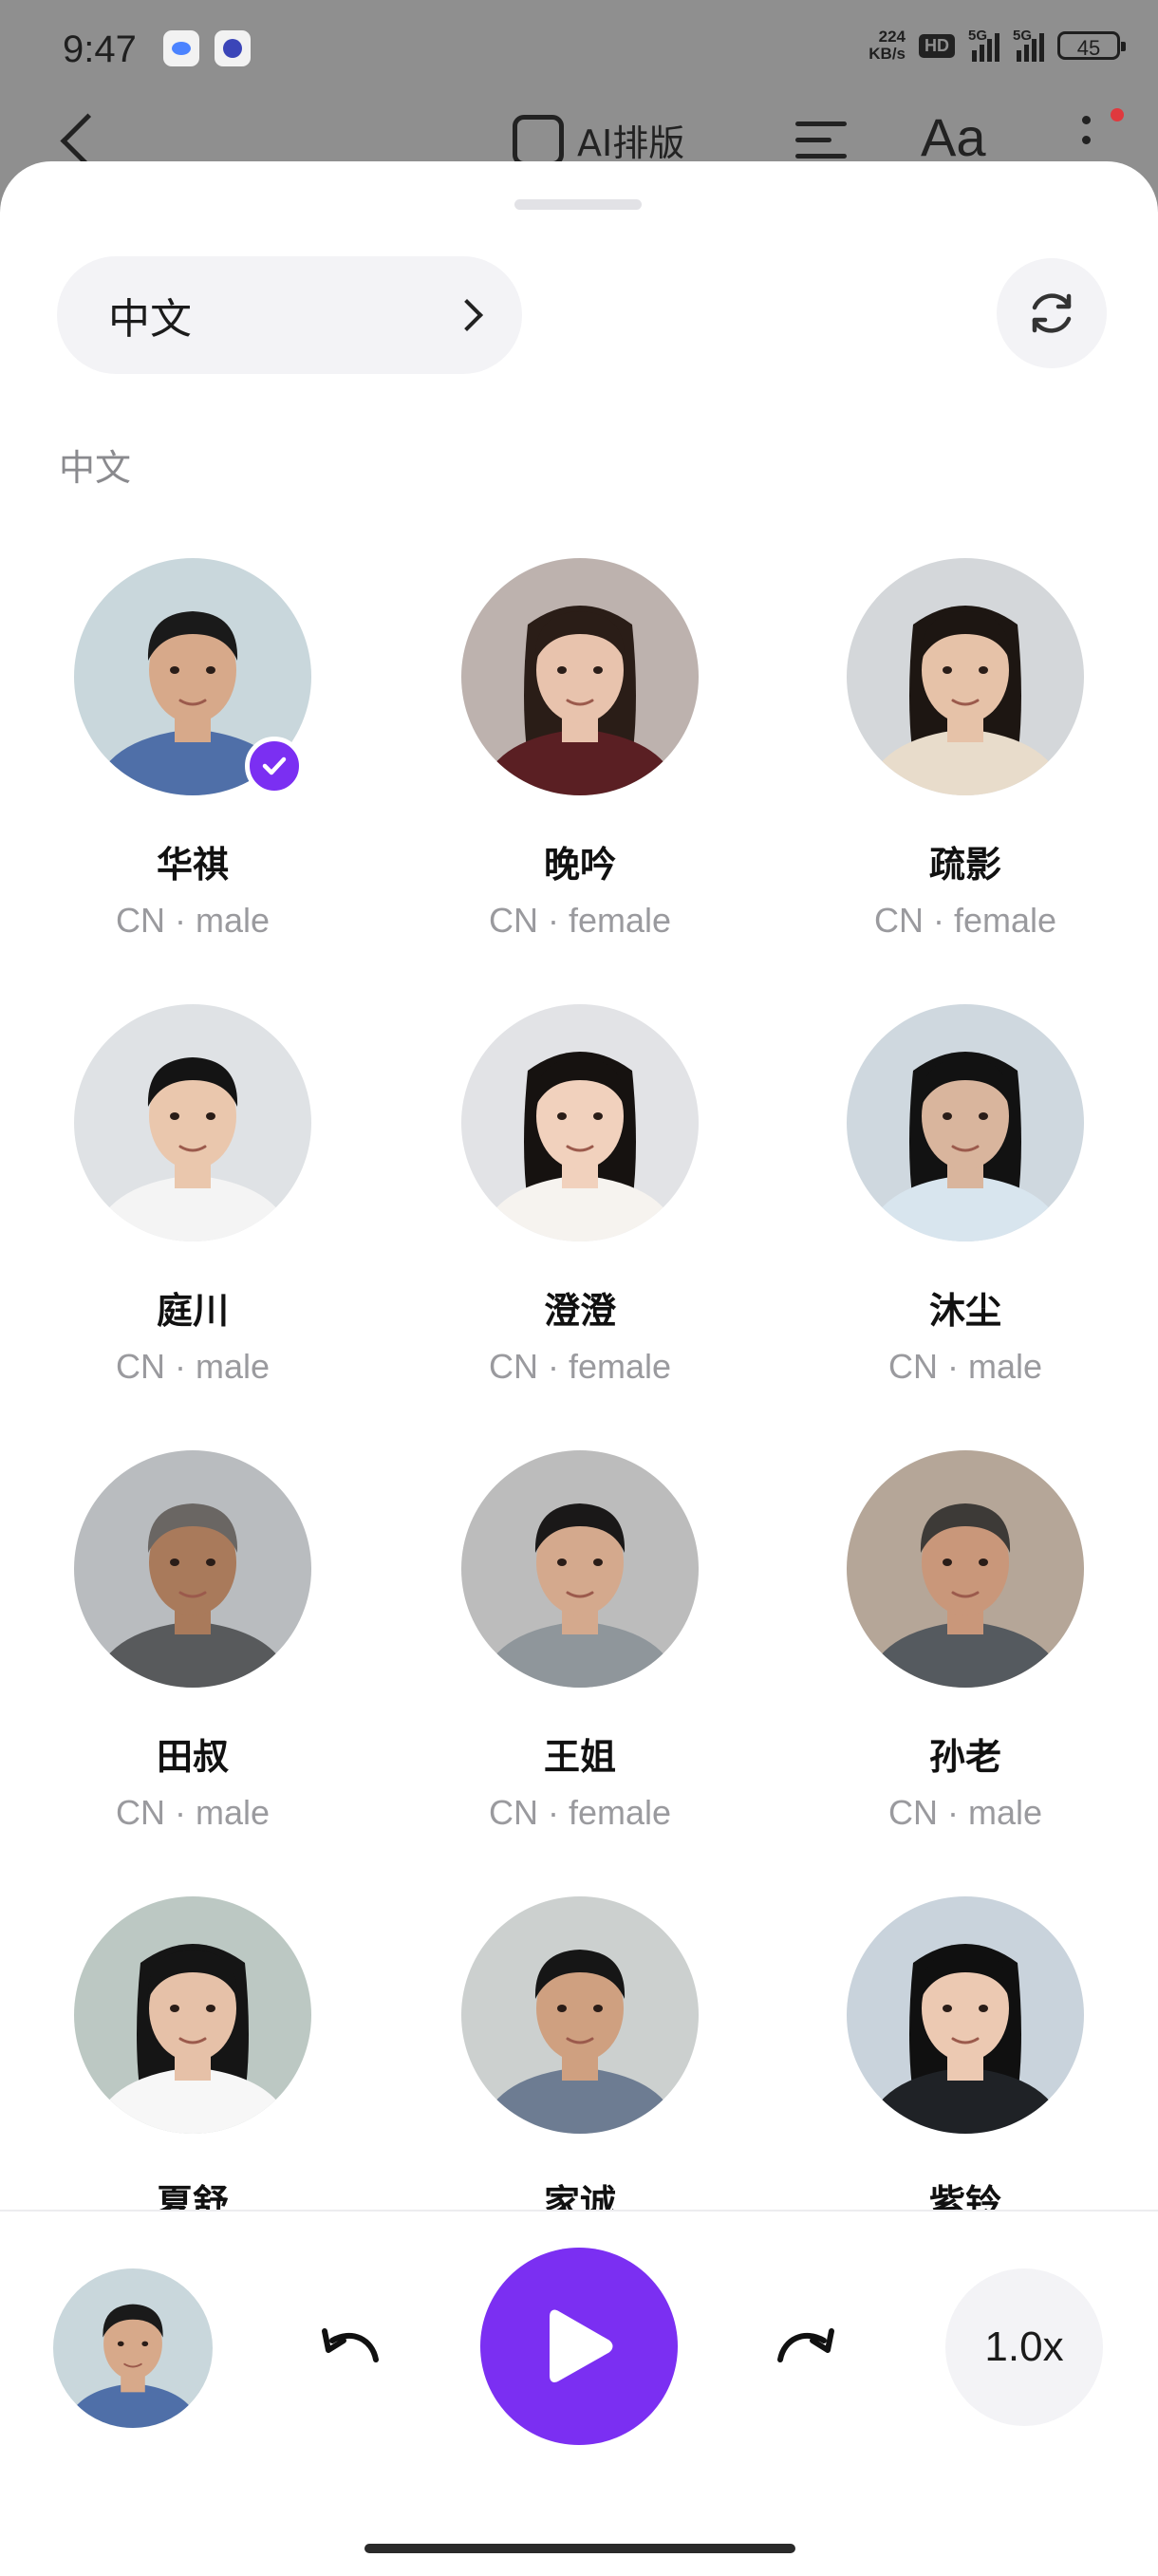  What do you see at coordinates (192, 1757) in the screenshot?
I see `voice-name: 田叔` at bounding box center [192, 1757].